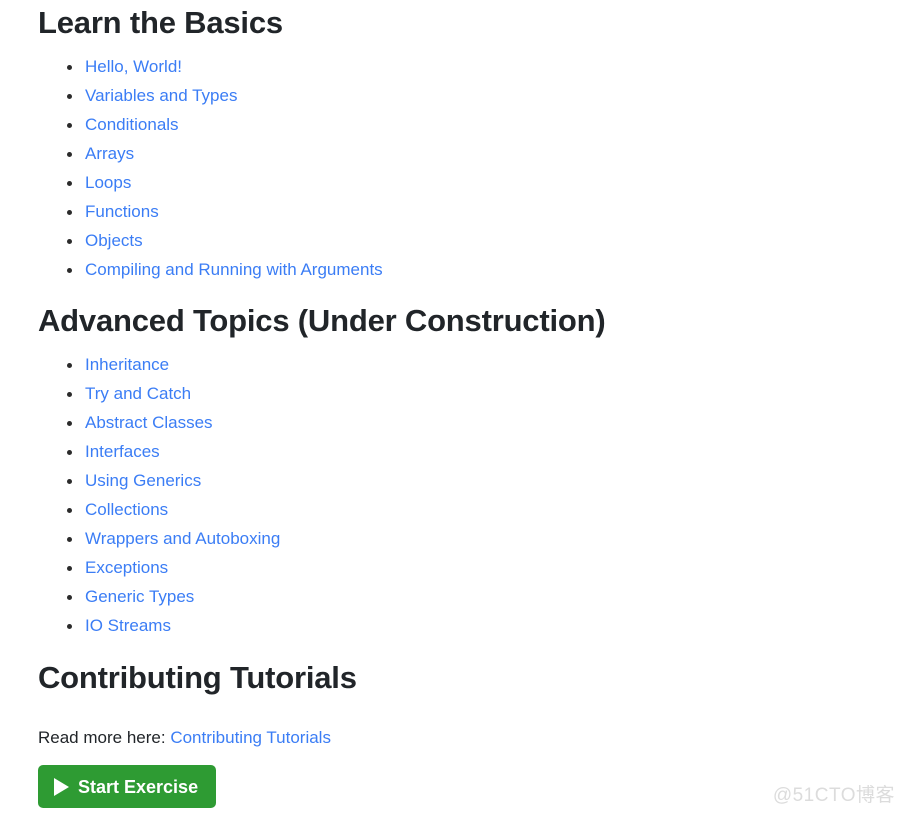  What do you see at coordinates (132, 124) in the screenshot?
I see `topic-link-conditionals: Conditionals` at bounding box center [132, 124].